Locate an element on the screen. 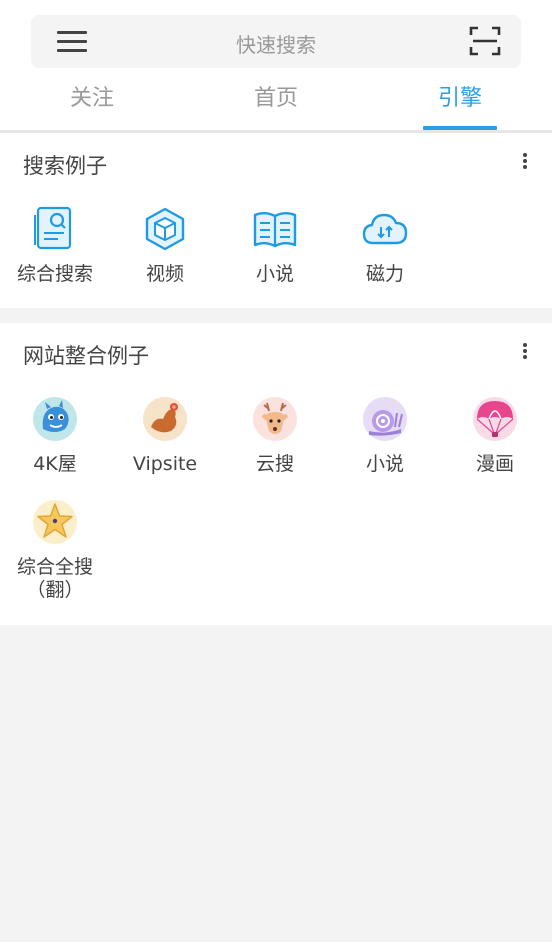  engine-item-label: 视频 is located at coordinates (164, 274).